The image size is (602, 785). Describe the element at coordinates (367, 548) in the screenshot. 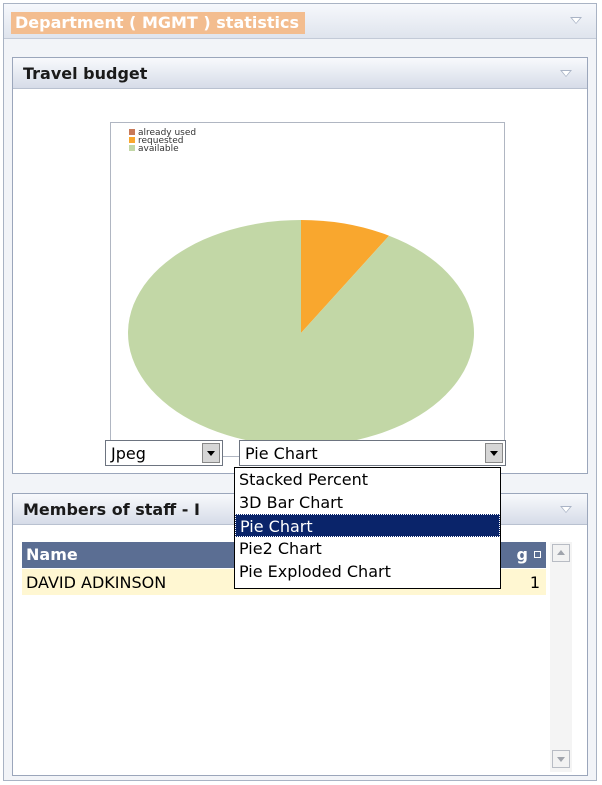

I see `dropdown-option-pie2-chart: Pie2 Chart` at that location.